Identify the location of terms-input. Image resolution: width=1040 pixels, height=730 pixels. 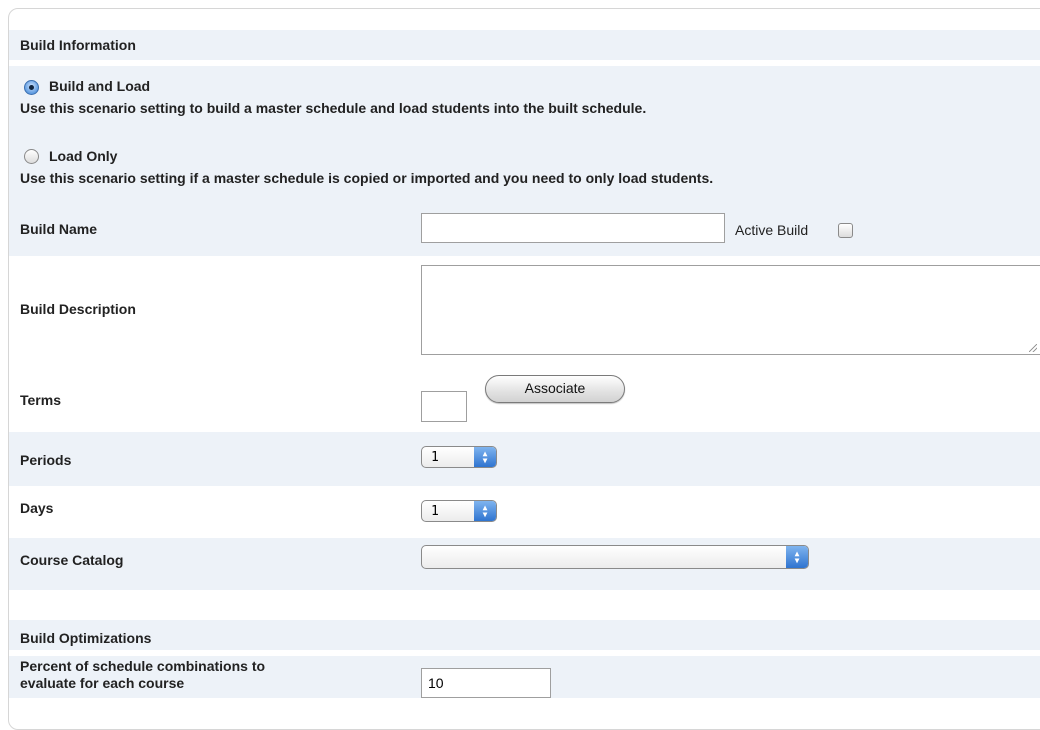
(444, 406).